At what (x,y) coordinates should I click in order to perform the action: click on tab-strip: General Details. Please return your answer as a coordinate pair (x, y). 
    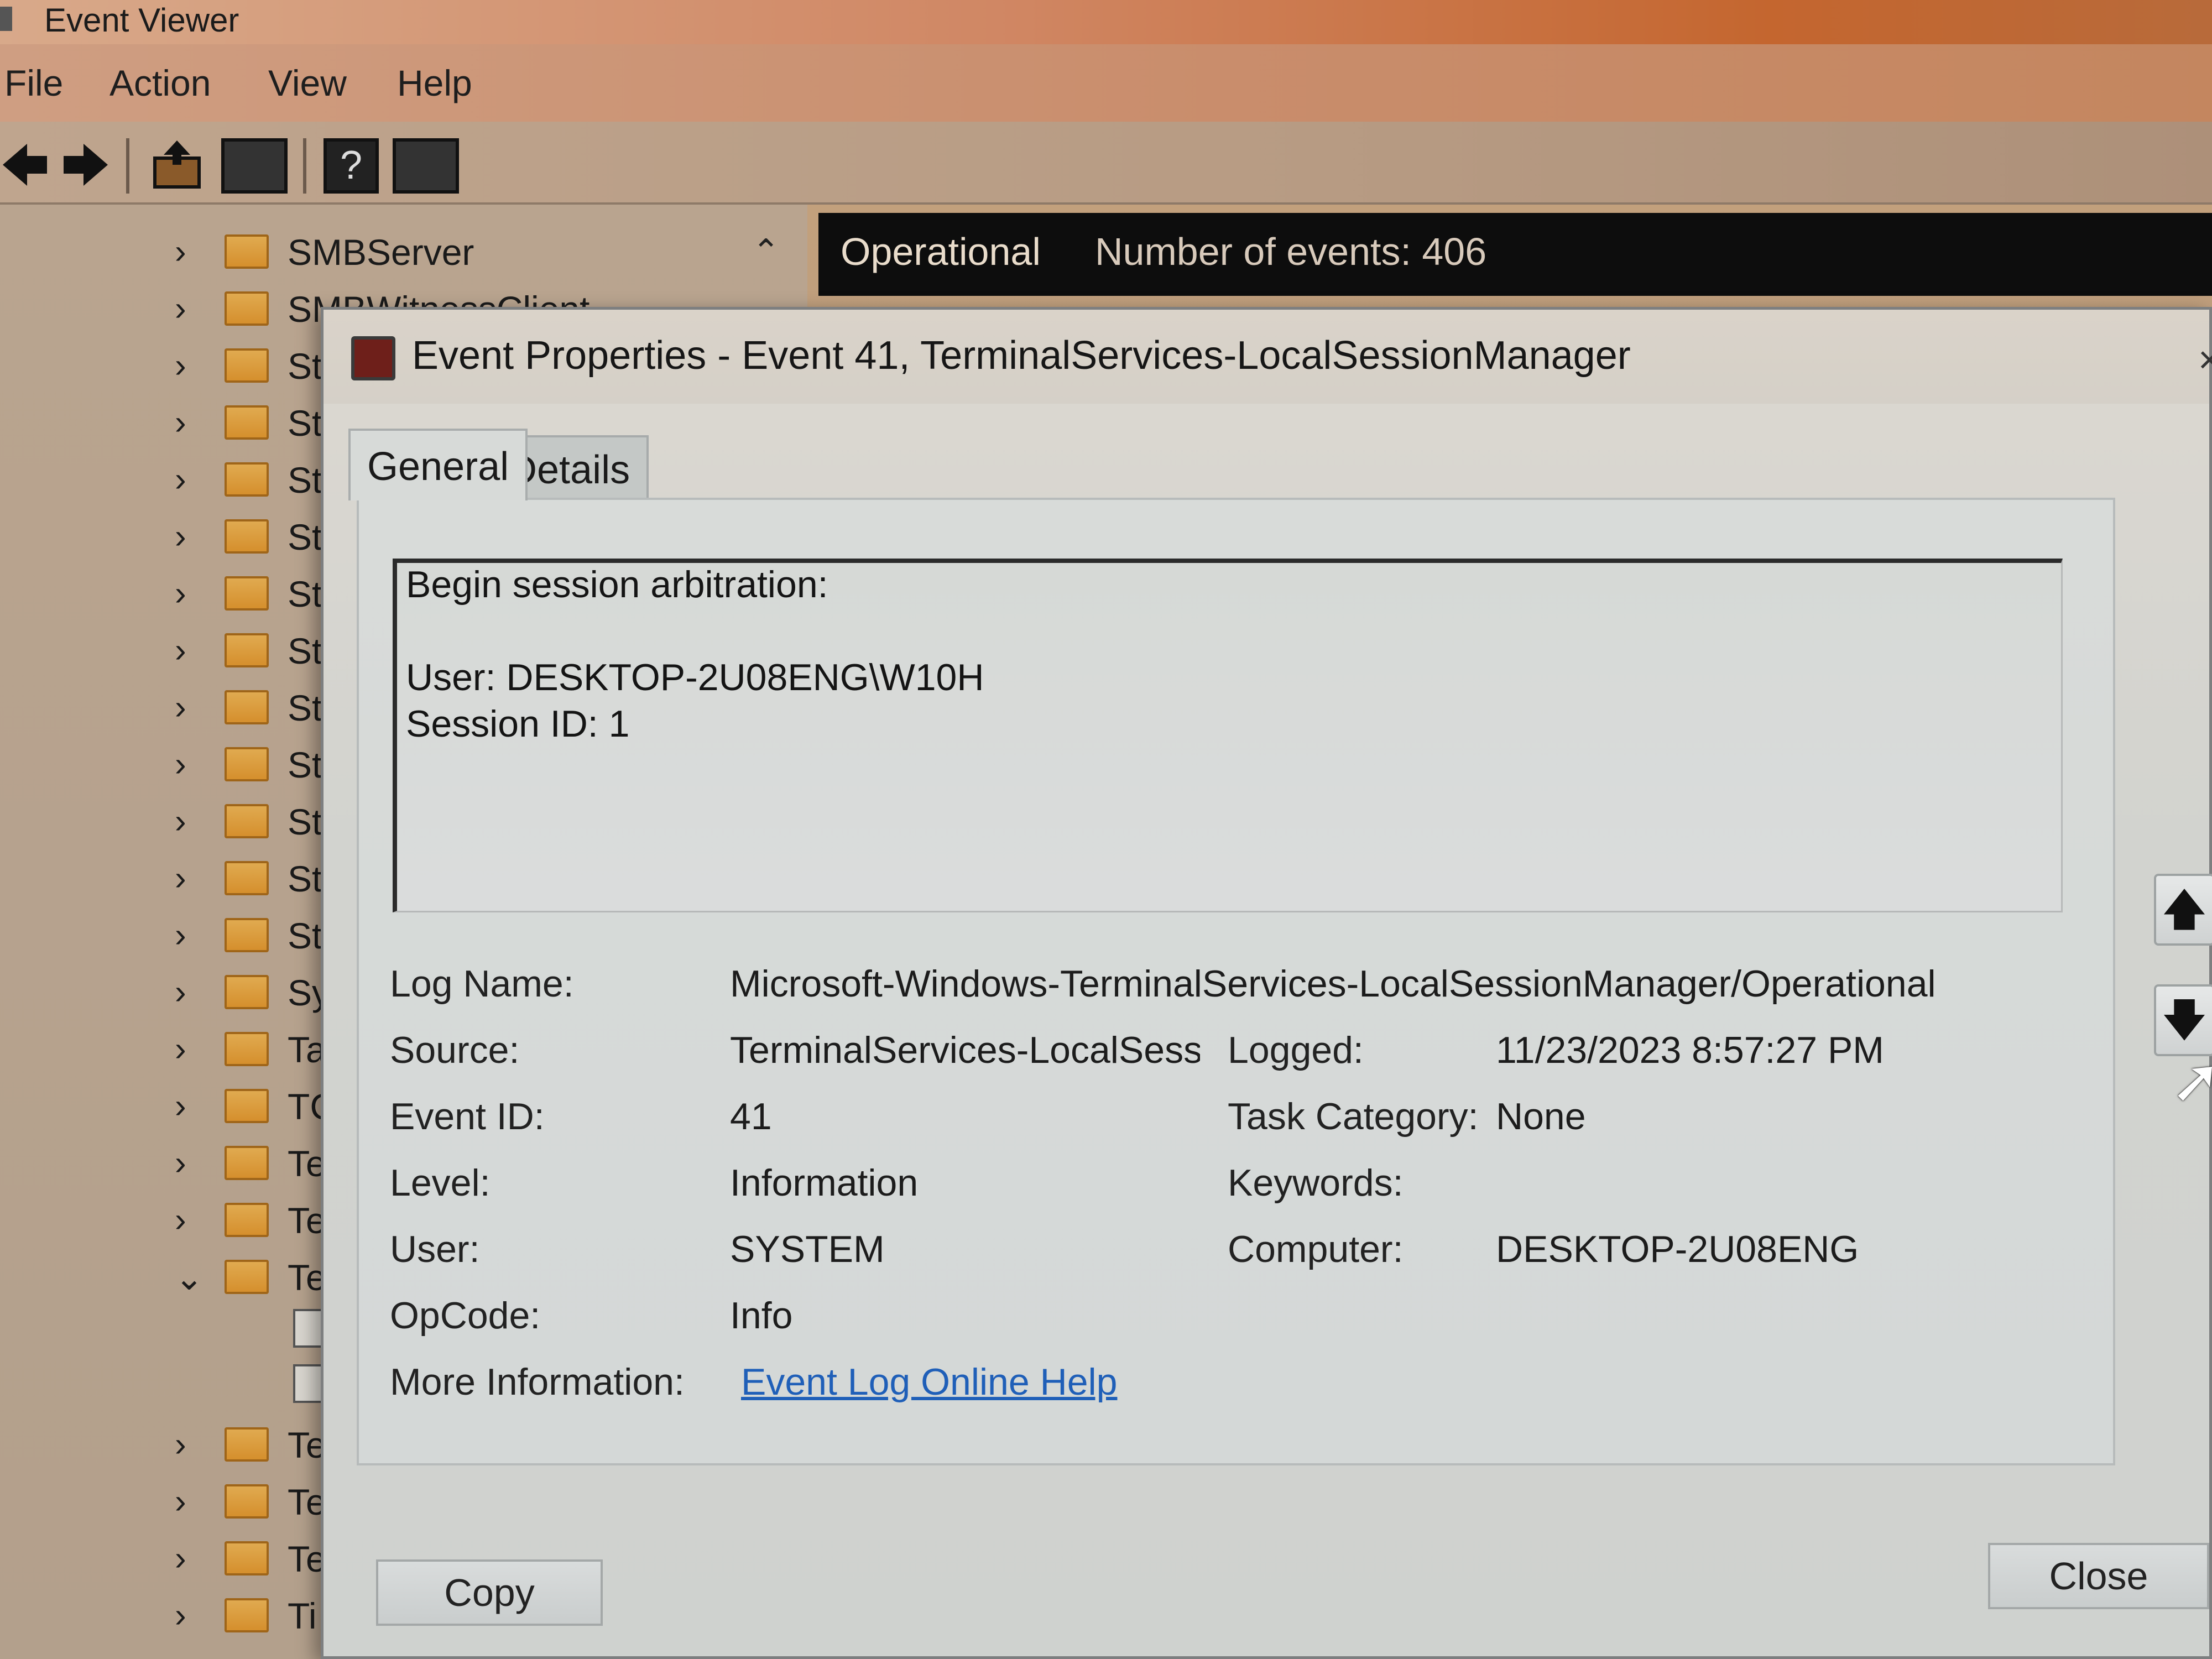
    Looking at the image, I should click on (597, 465).